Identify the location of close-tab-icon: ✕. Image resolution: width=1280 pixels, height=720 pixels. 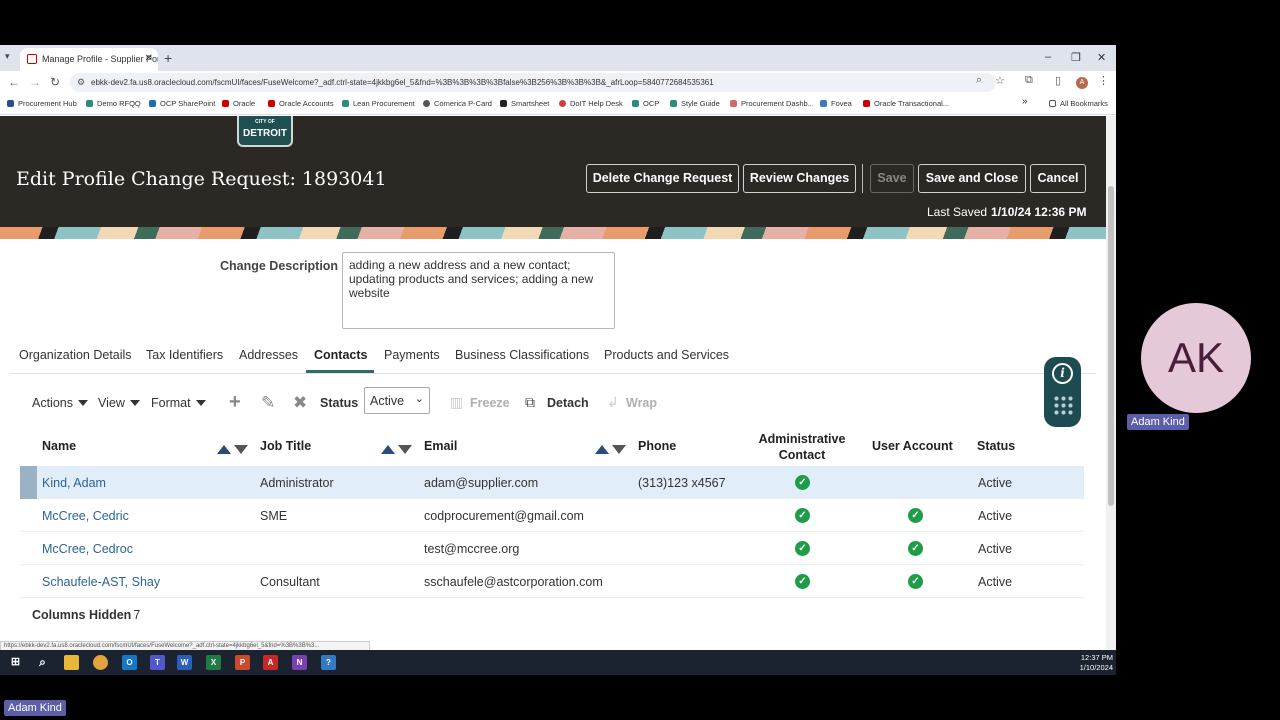
(149, 58).